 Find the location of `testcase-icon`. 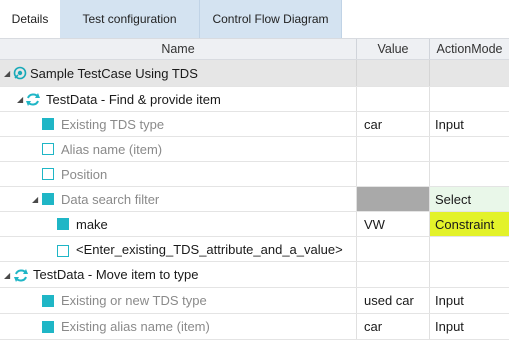

testcase-icon is located at coordinates (20, 73).